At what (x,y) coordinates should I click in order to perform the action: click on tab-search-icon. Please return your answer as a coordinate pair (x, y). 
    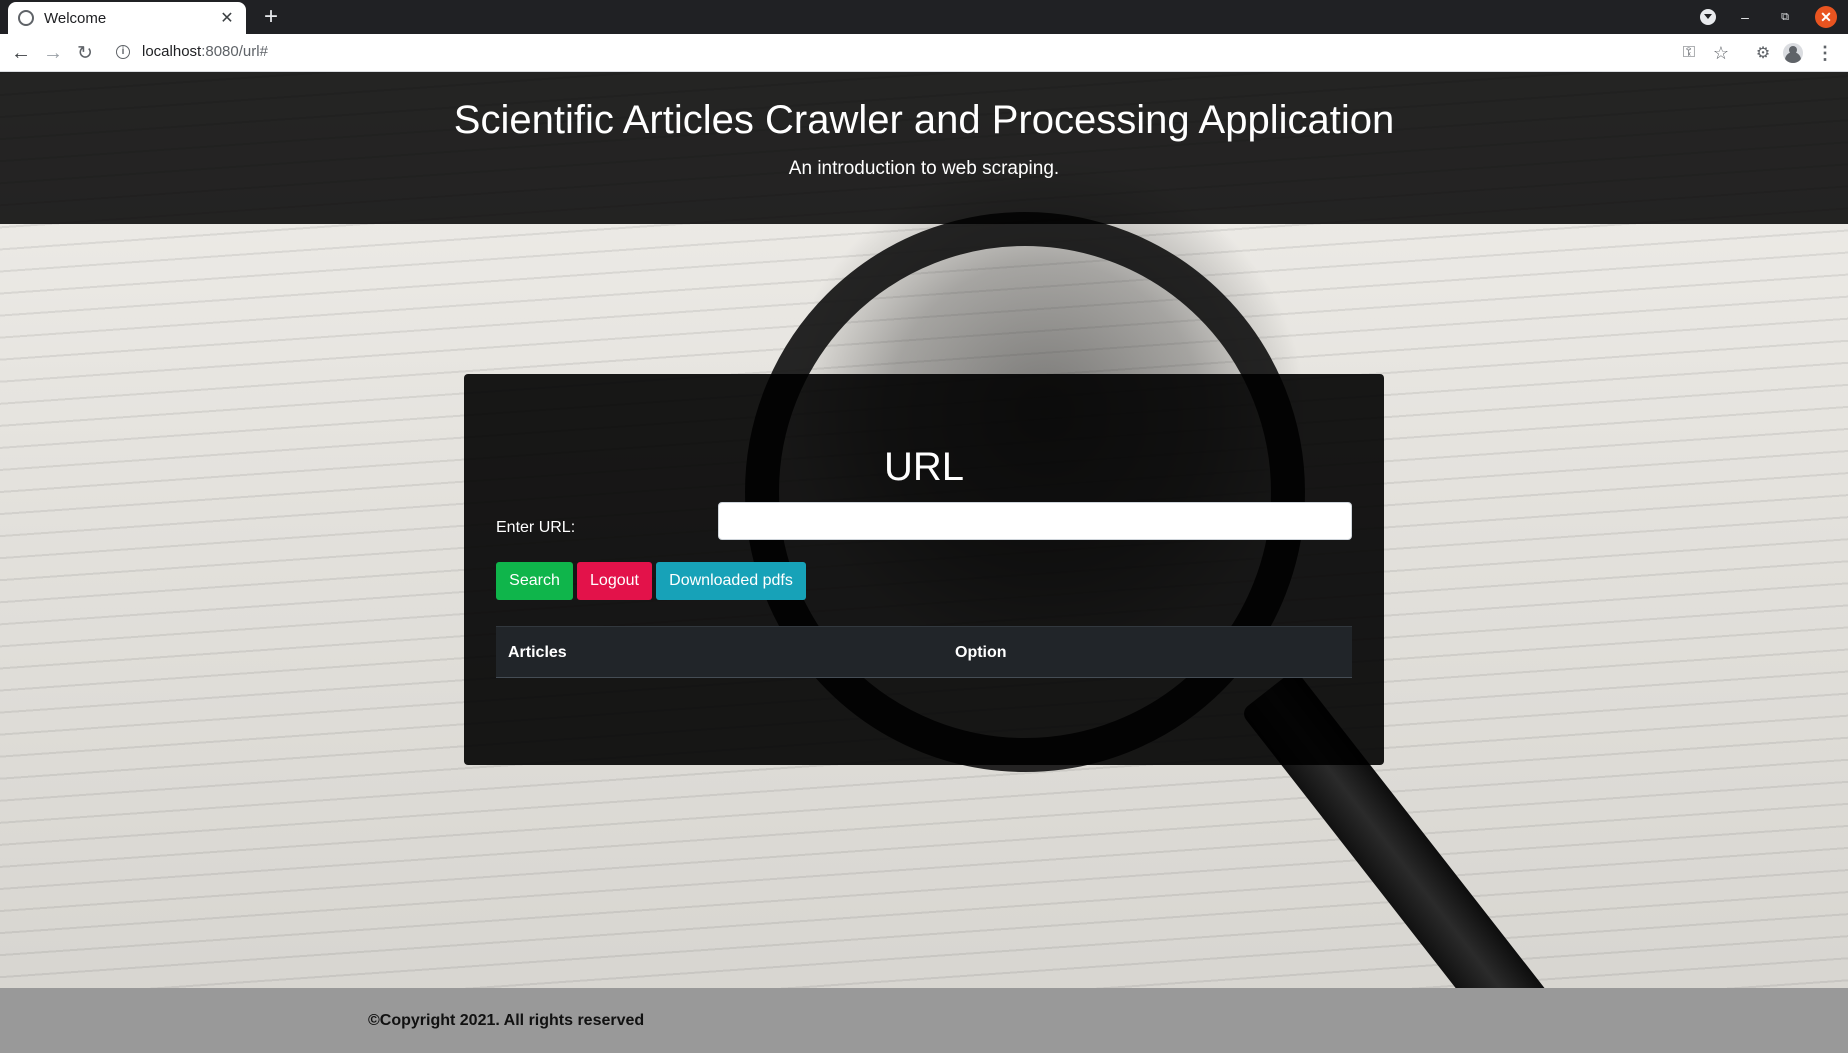
    Looking at the image, I should click on (1708, 17).